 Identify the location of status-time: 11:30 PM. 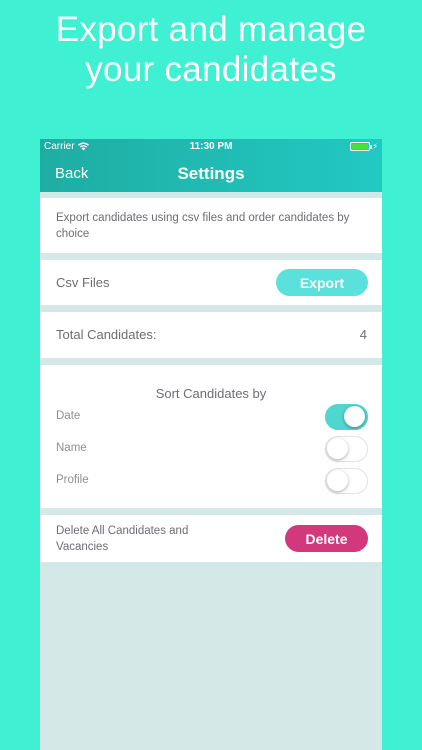
(211, 146).